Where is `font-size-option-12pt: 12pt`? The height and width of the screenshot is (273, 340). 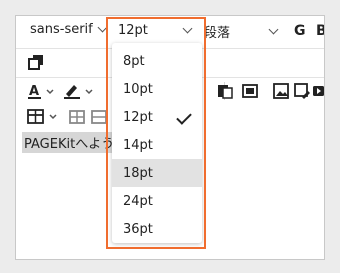
font-size-option-12pt: 12pt is located at coordinates (157, 117).